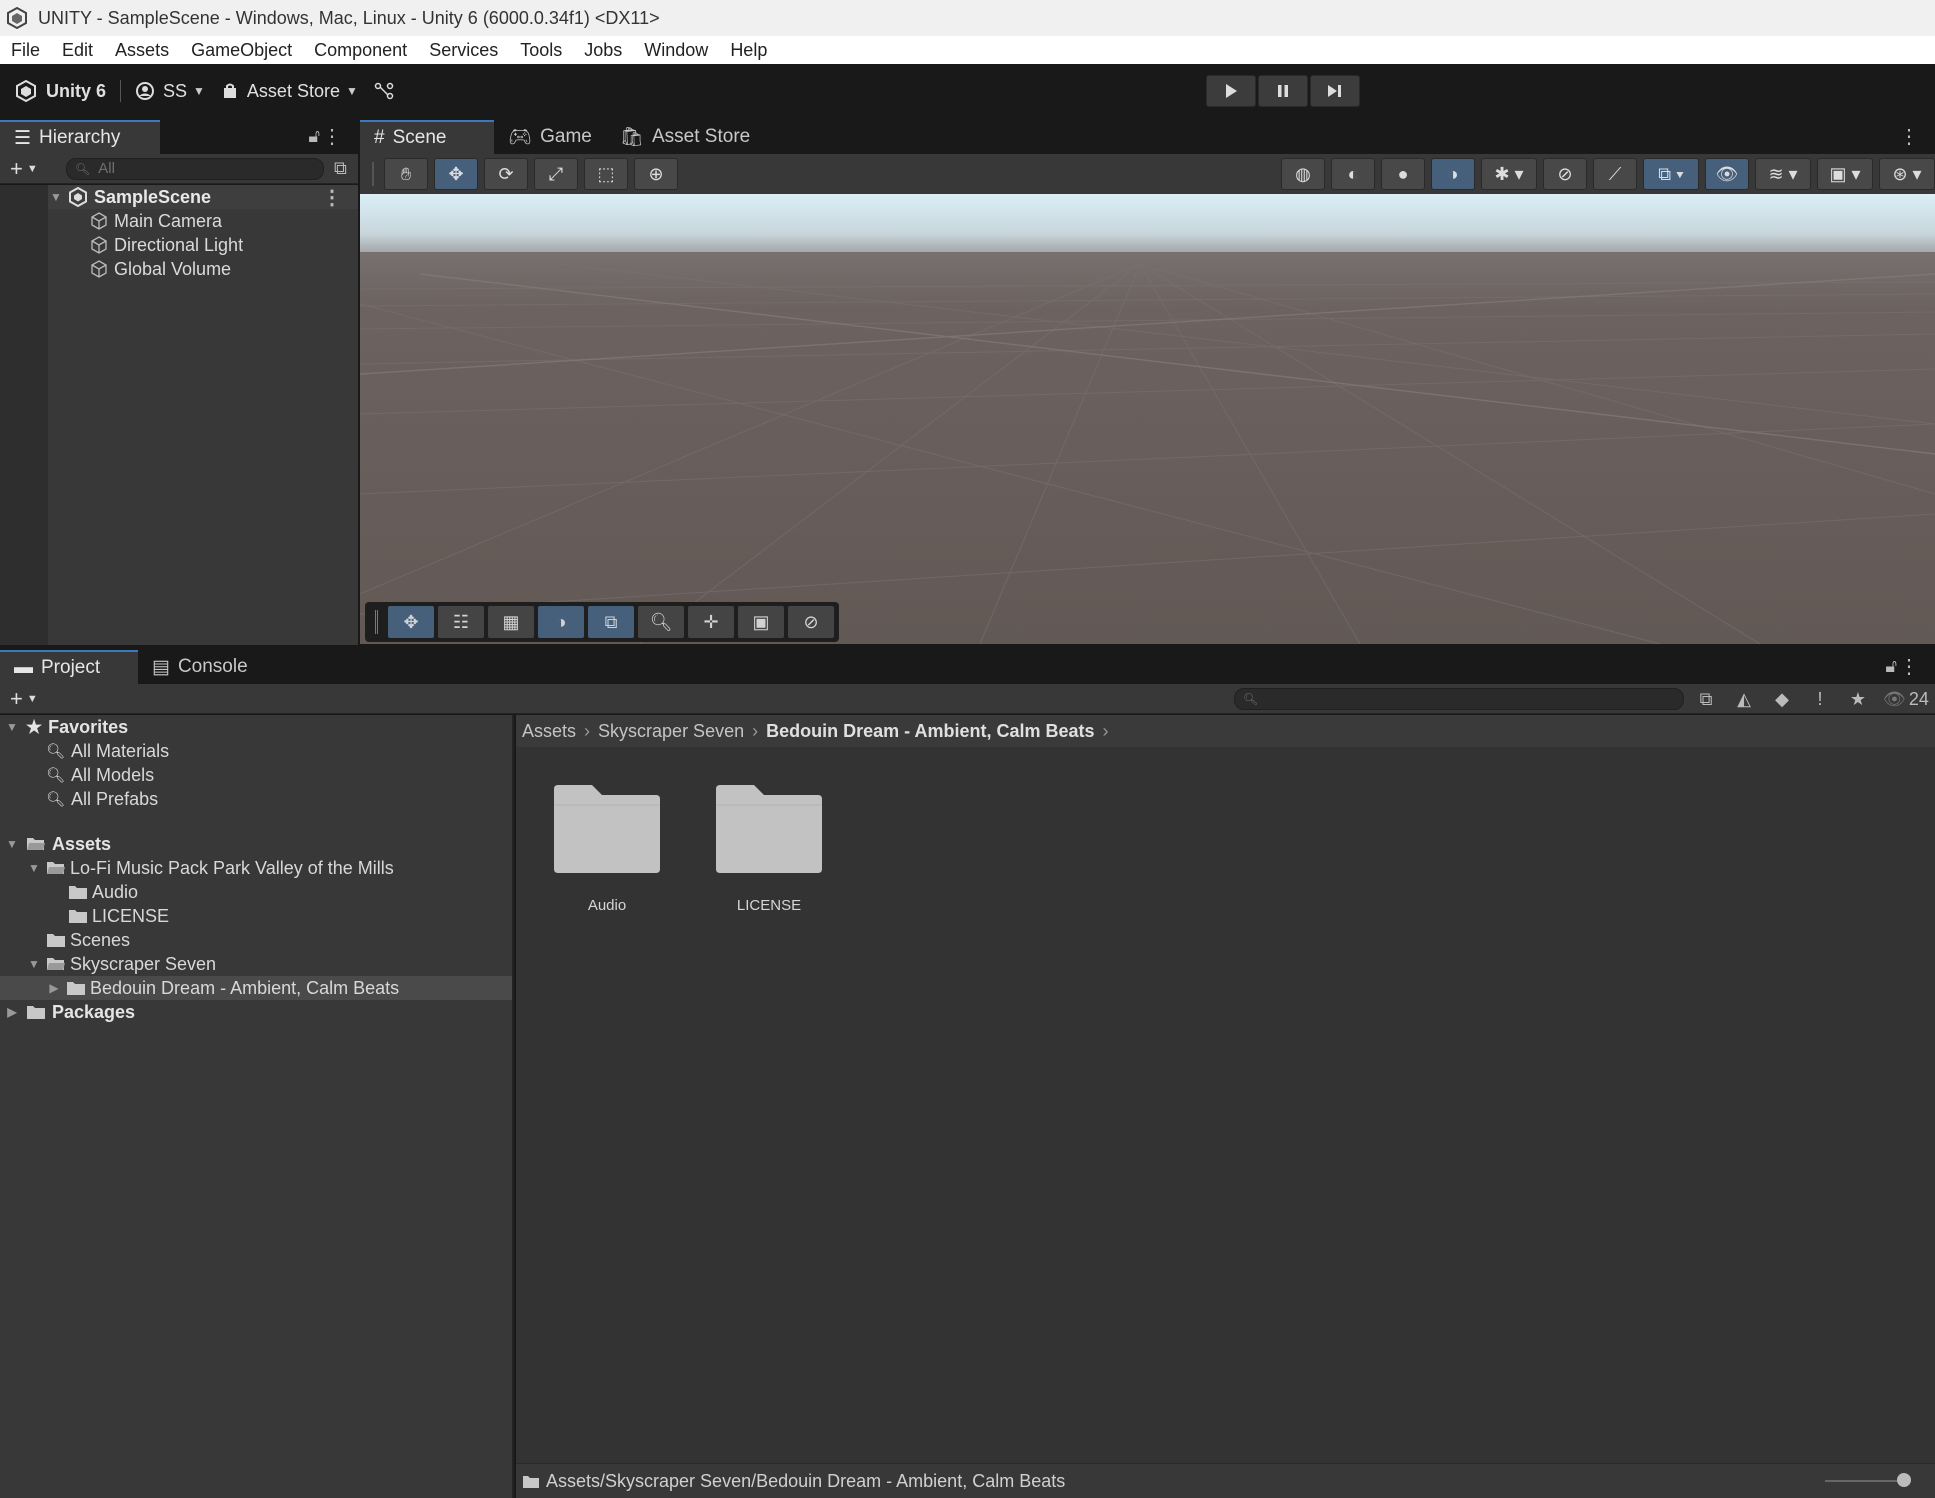 This screenshot has width=1935, height=1498. I want to click on tree-scenes-folder: Scenes, so click(88, 940).